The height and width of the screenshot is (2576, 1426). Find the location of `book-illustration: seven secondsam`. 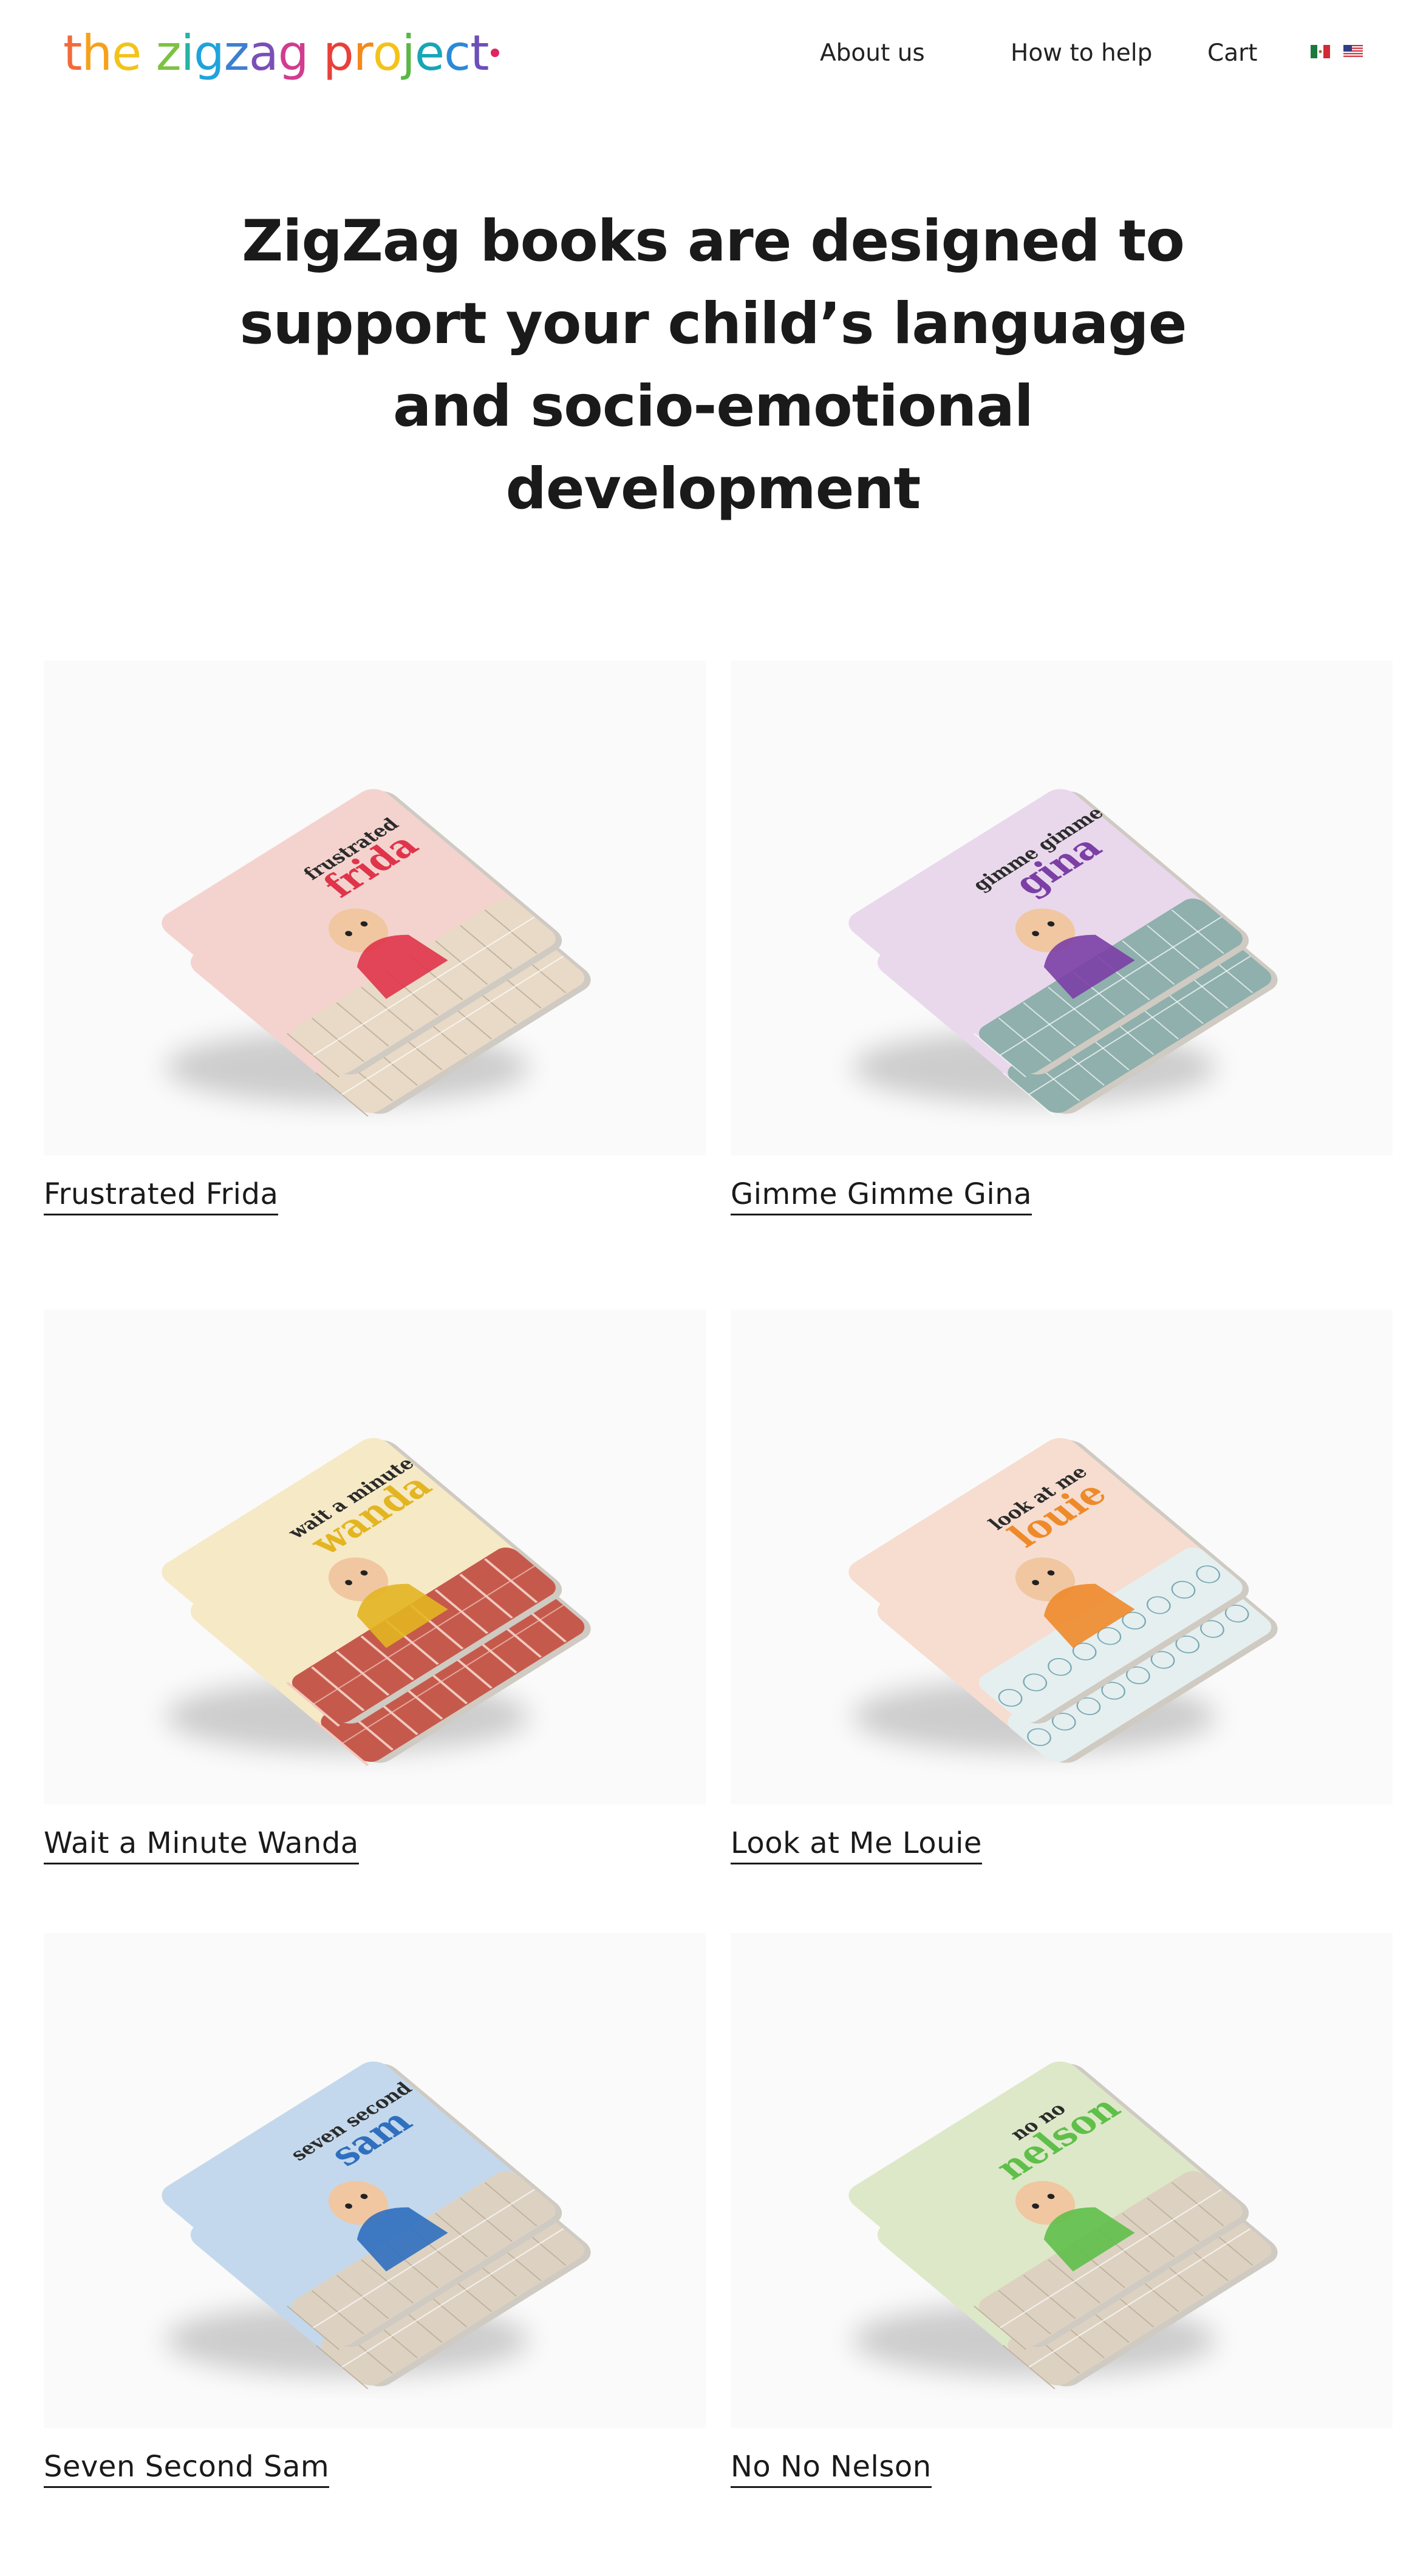

book-illustration: seven secondsam is located at coordinates (376, 2225).